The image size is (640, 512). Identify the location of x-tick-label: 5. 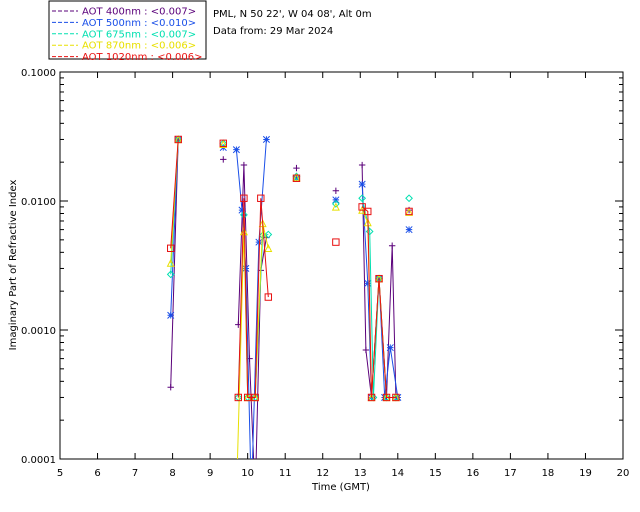
(60, 473).